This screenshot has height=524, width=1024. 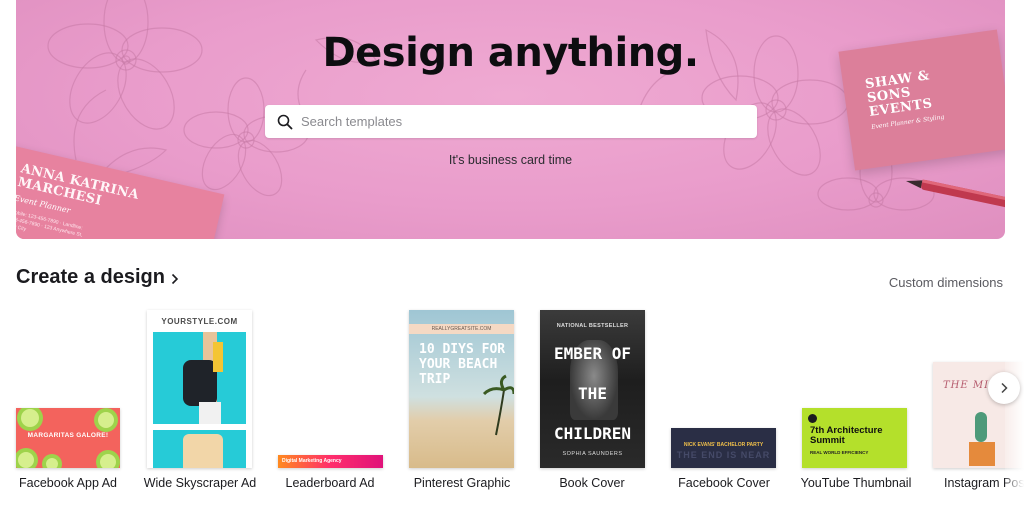 I want to click on design-wide-skyscraper-ad: YOURSTYLE.COM Wide Skyscraper Ad, so click(x=200, y=400).